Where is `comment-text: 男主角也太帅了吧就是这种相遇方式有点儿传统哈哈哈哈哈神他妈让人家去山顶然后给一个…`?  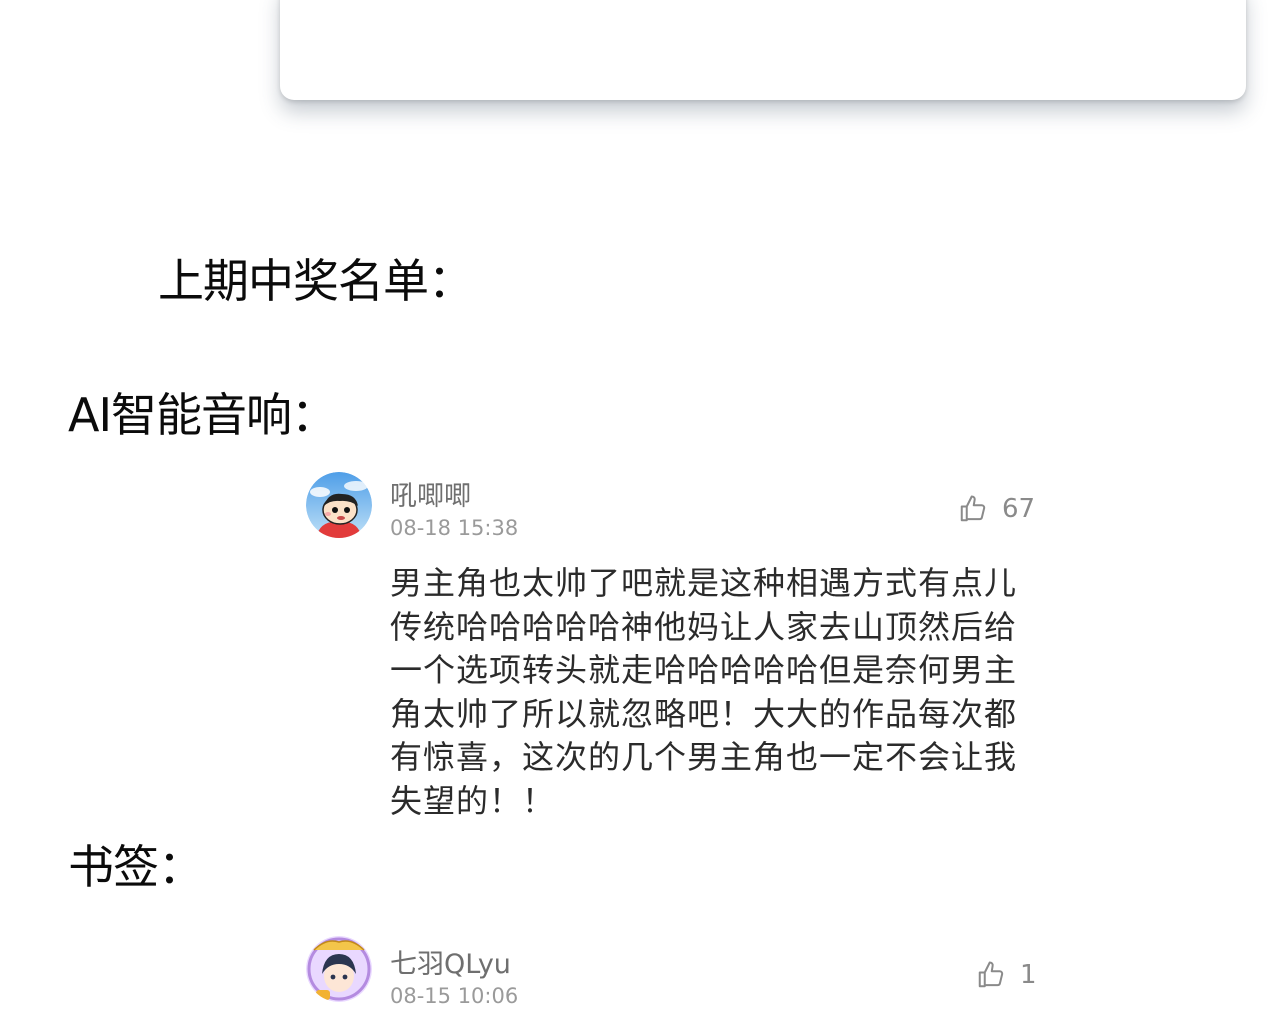
comment-text: 男主角也太帅了吧就是这种相遇方式有点儿传统哈哈哈哈哈神他妈让人家去山顶然后给一个… is located at coordinates (704, 692).